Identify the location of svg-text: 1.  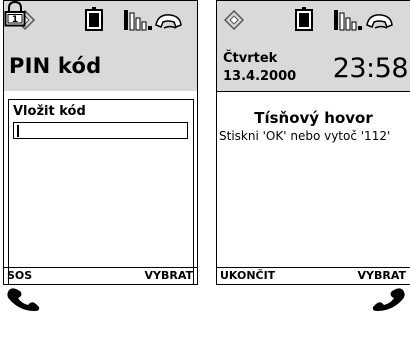
(15, 20).